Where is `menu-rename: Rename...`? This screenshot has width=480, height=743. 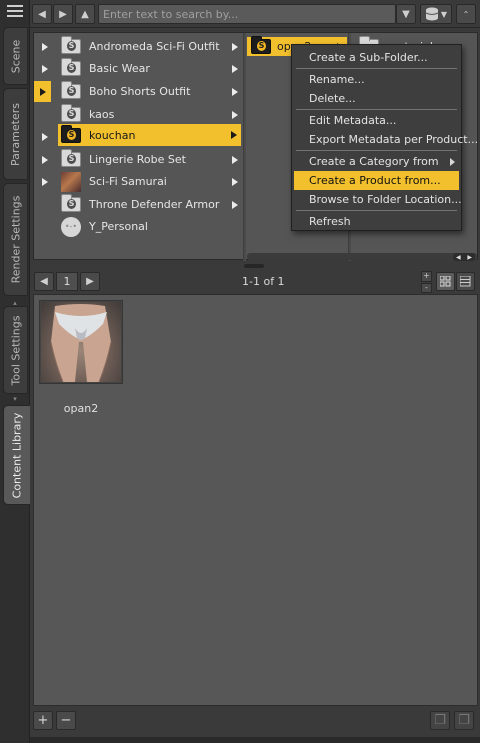 menu-rename: Rename... is located at coordinates (376, 79).